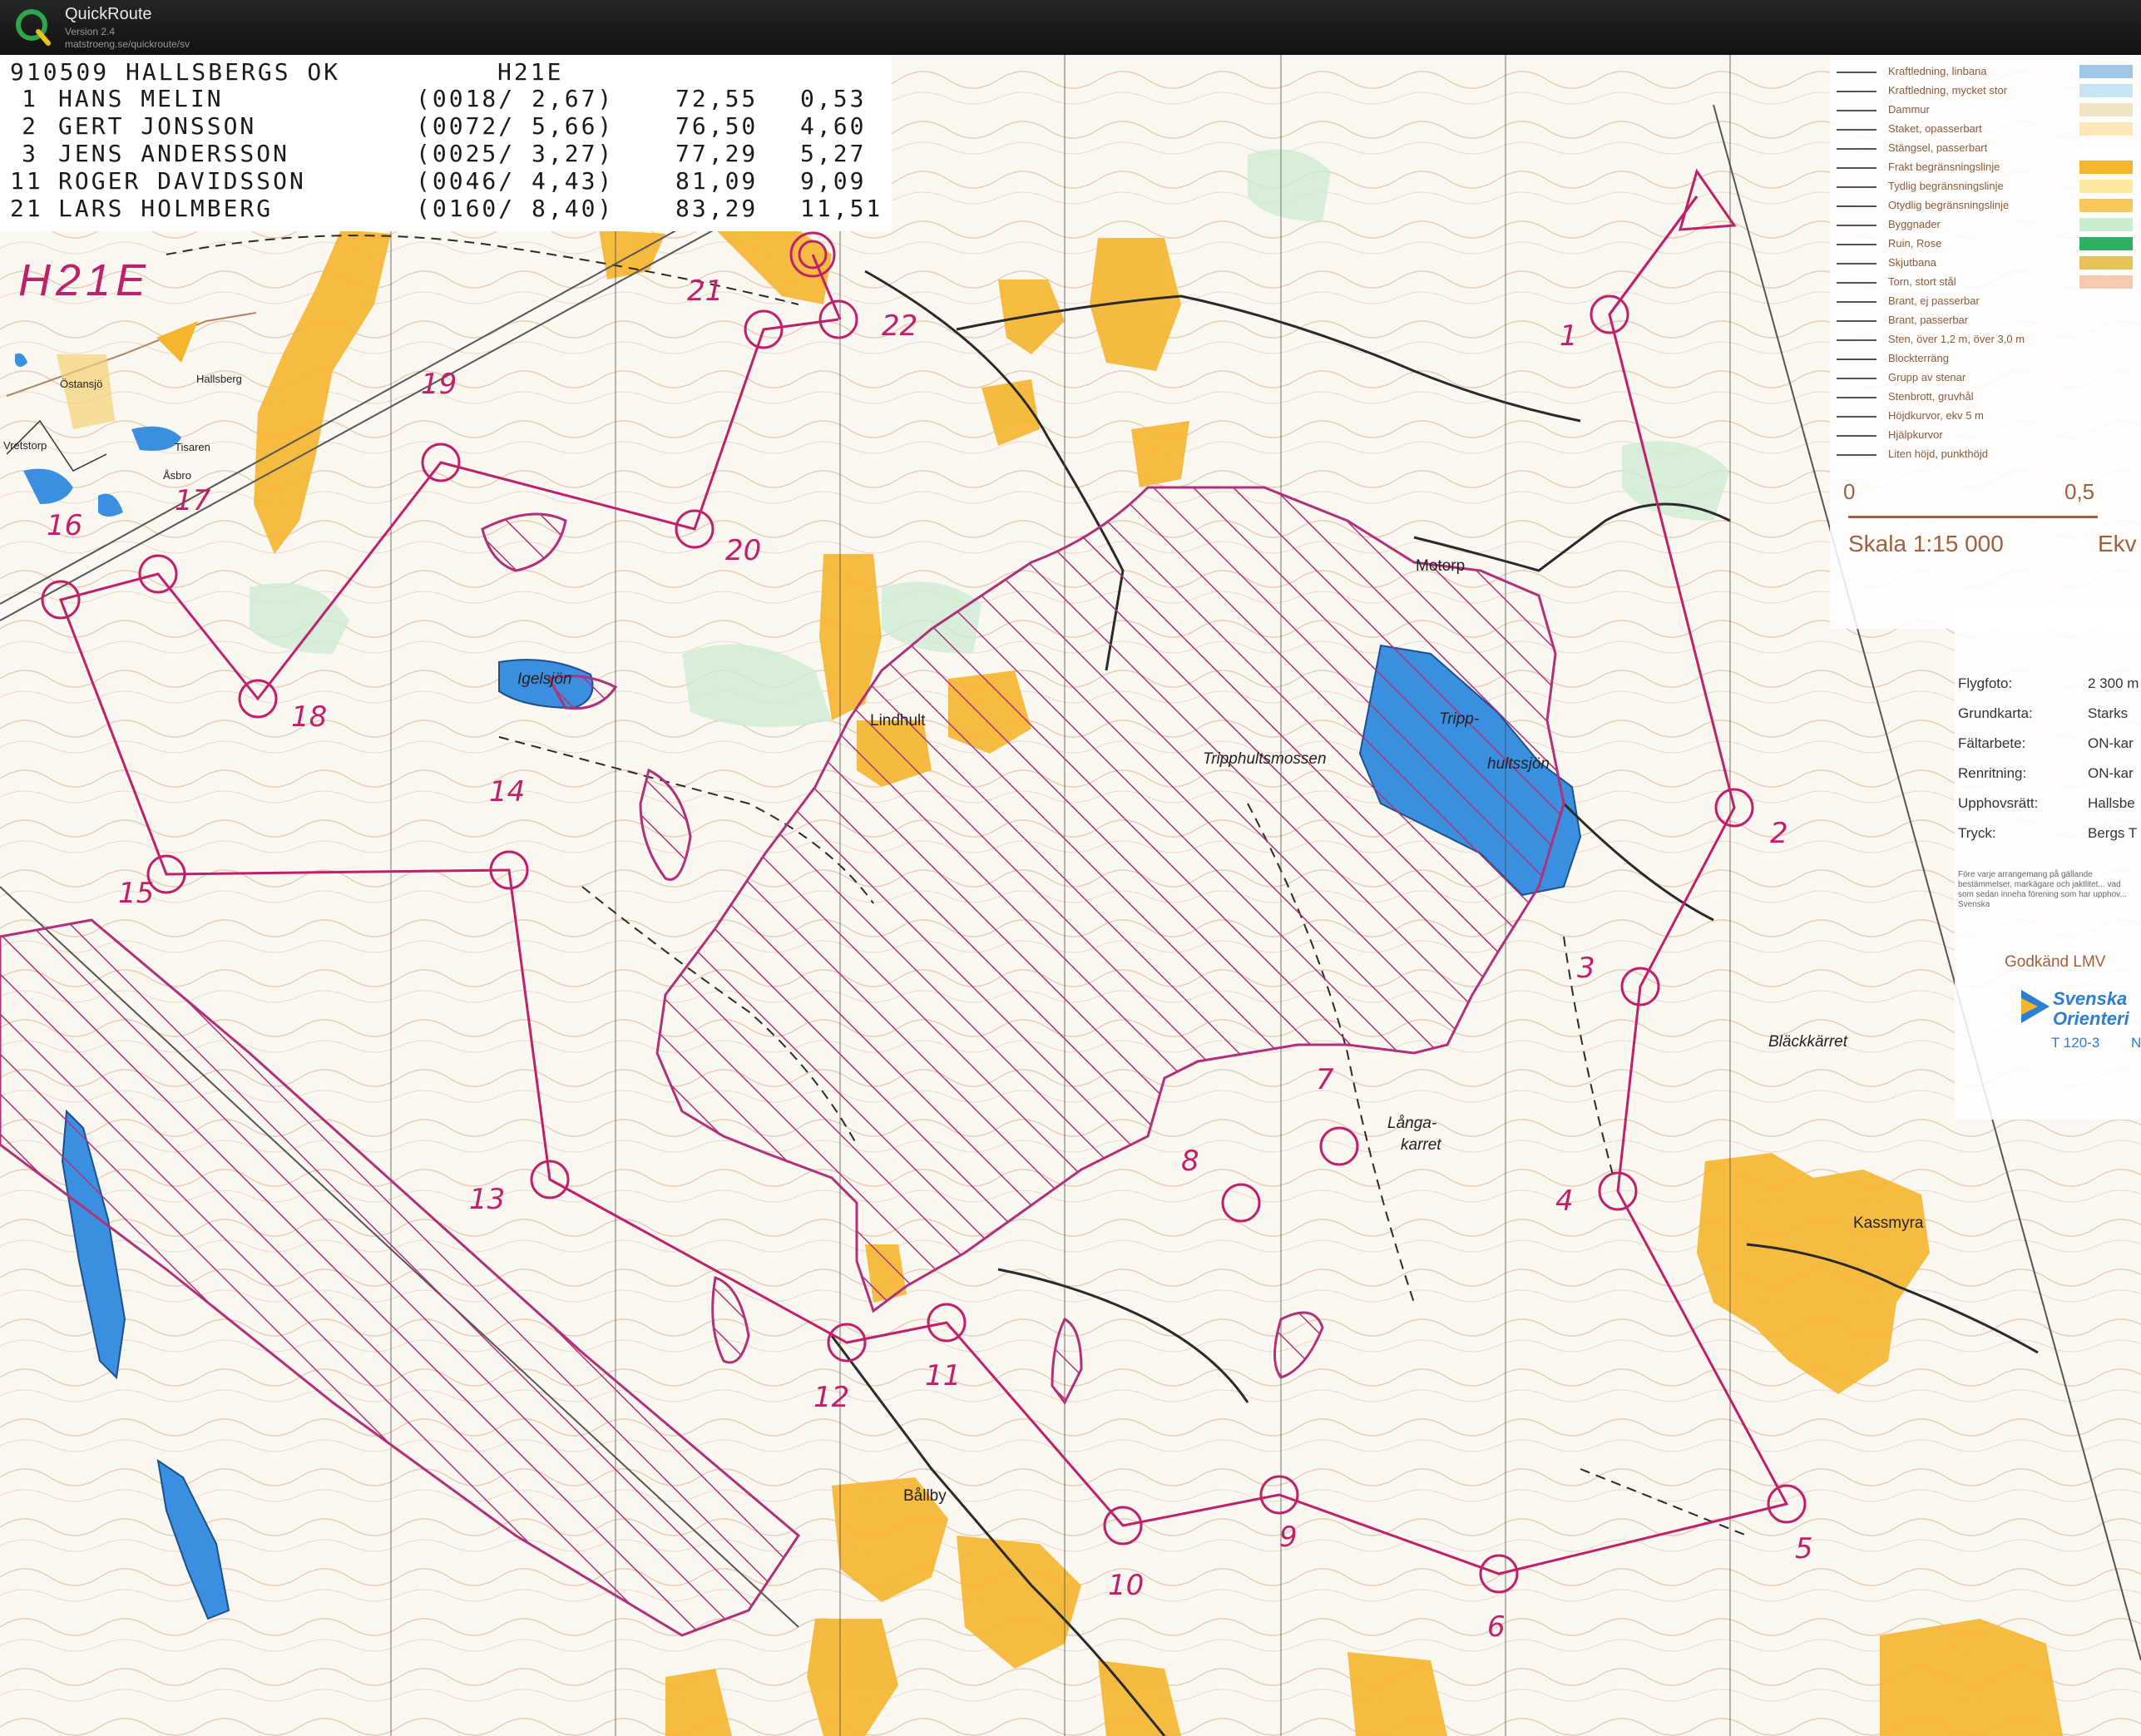 This screenshot has width=2141, height=1736. I want to click on result-time: 81,09, so click(717, 181).